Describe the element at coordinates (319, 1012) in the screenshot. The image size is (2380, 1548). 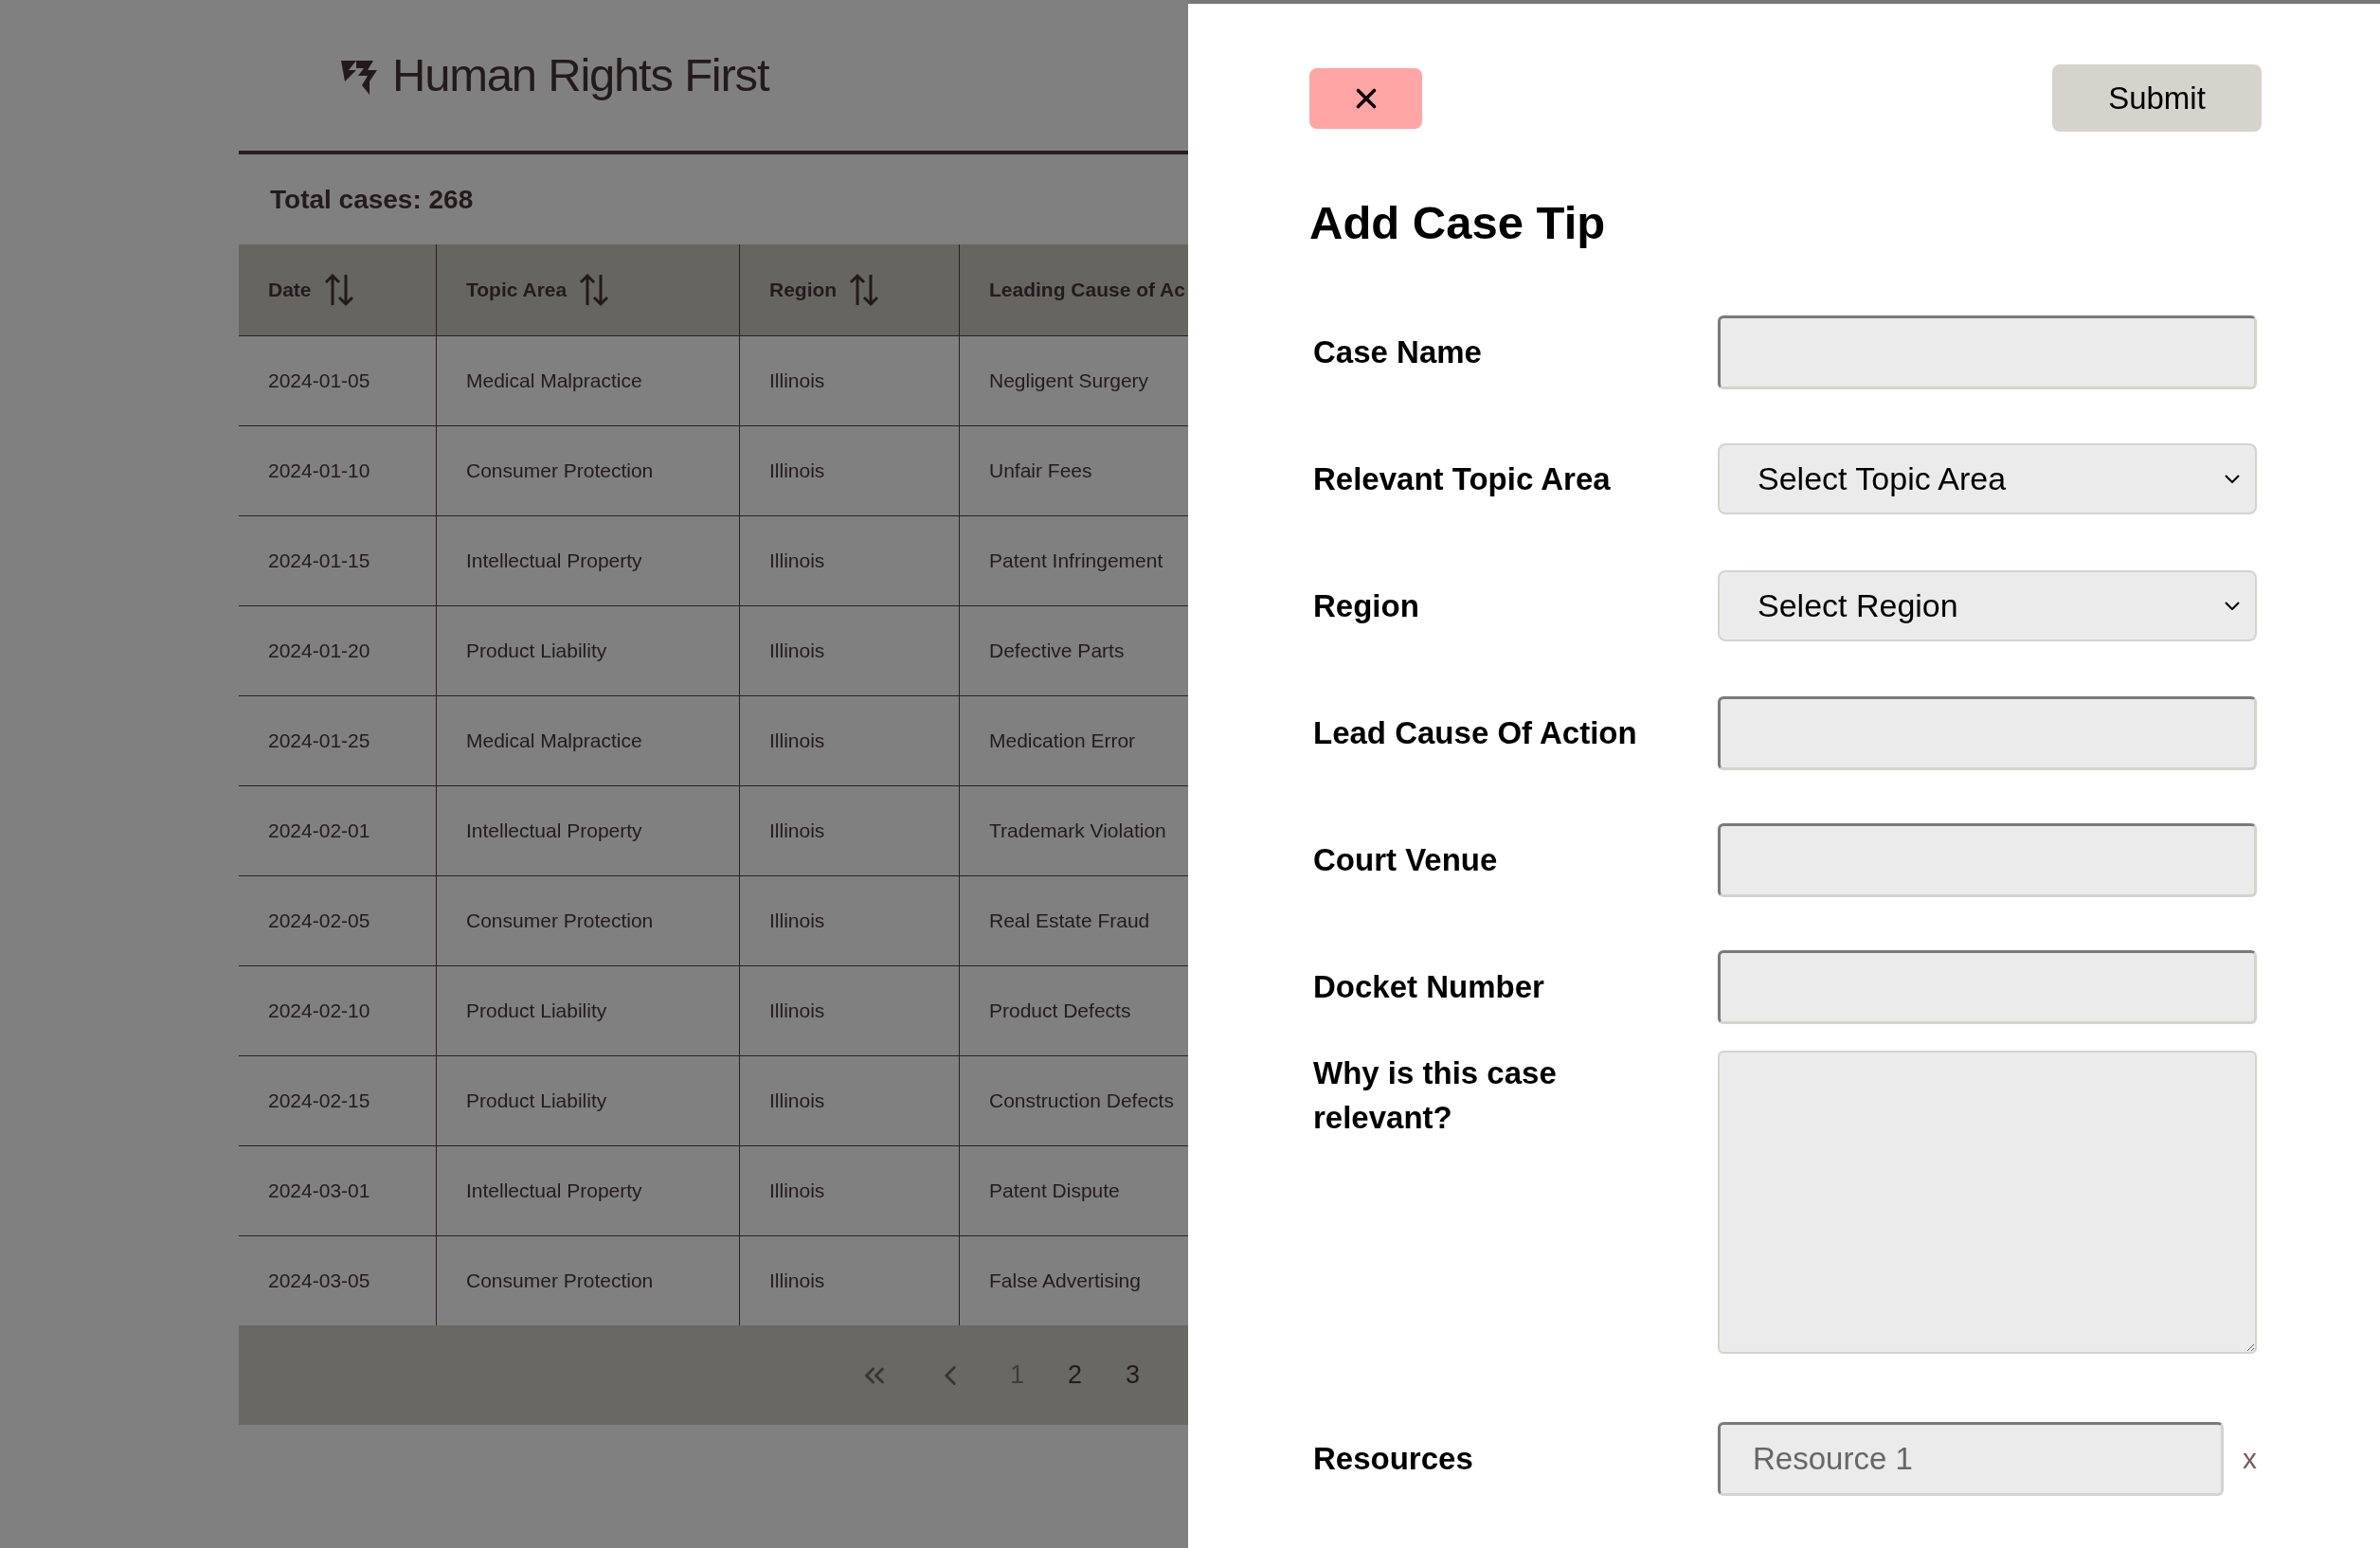
I see `table-cell-text: 2024-02-10` at that location.